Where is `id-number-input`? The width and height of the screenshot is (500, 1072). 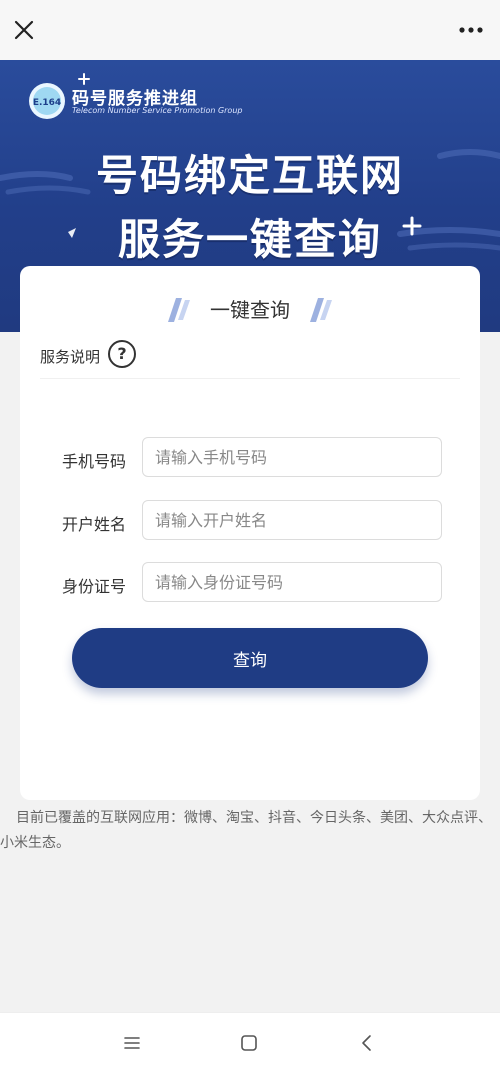
id-number-input is located at coordinates (292, 582).